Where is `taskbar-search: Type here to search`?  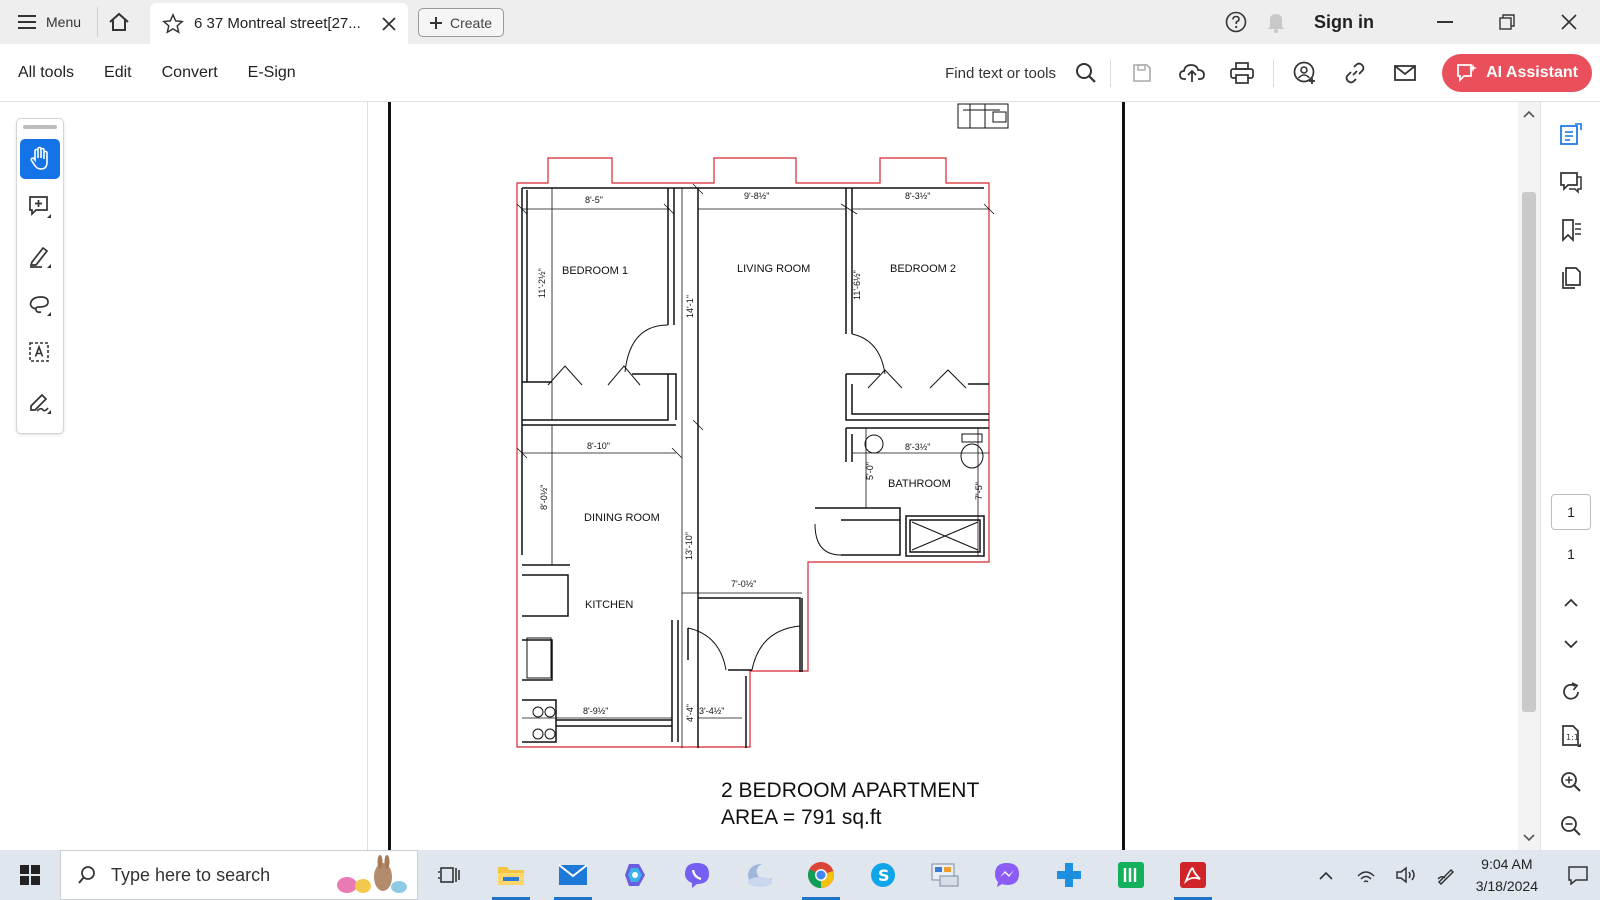 taskbar-search: Type here to search is located at coordinates (239, 875).